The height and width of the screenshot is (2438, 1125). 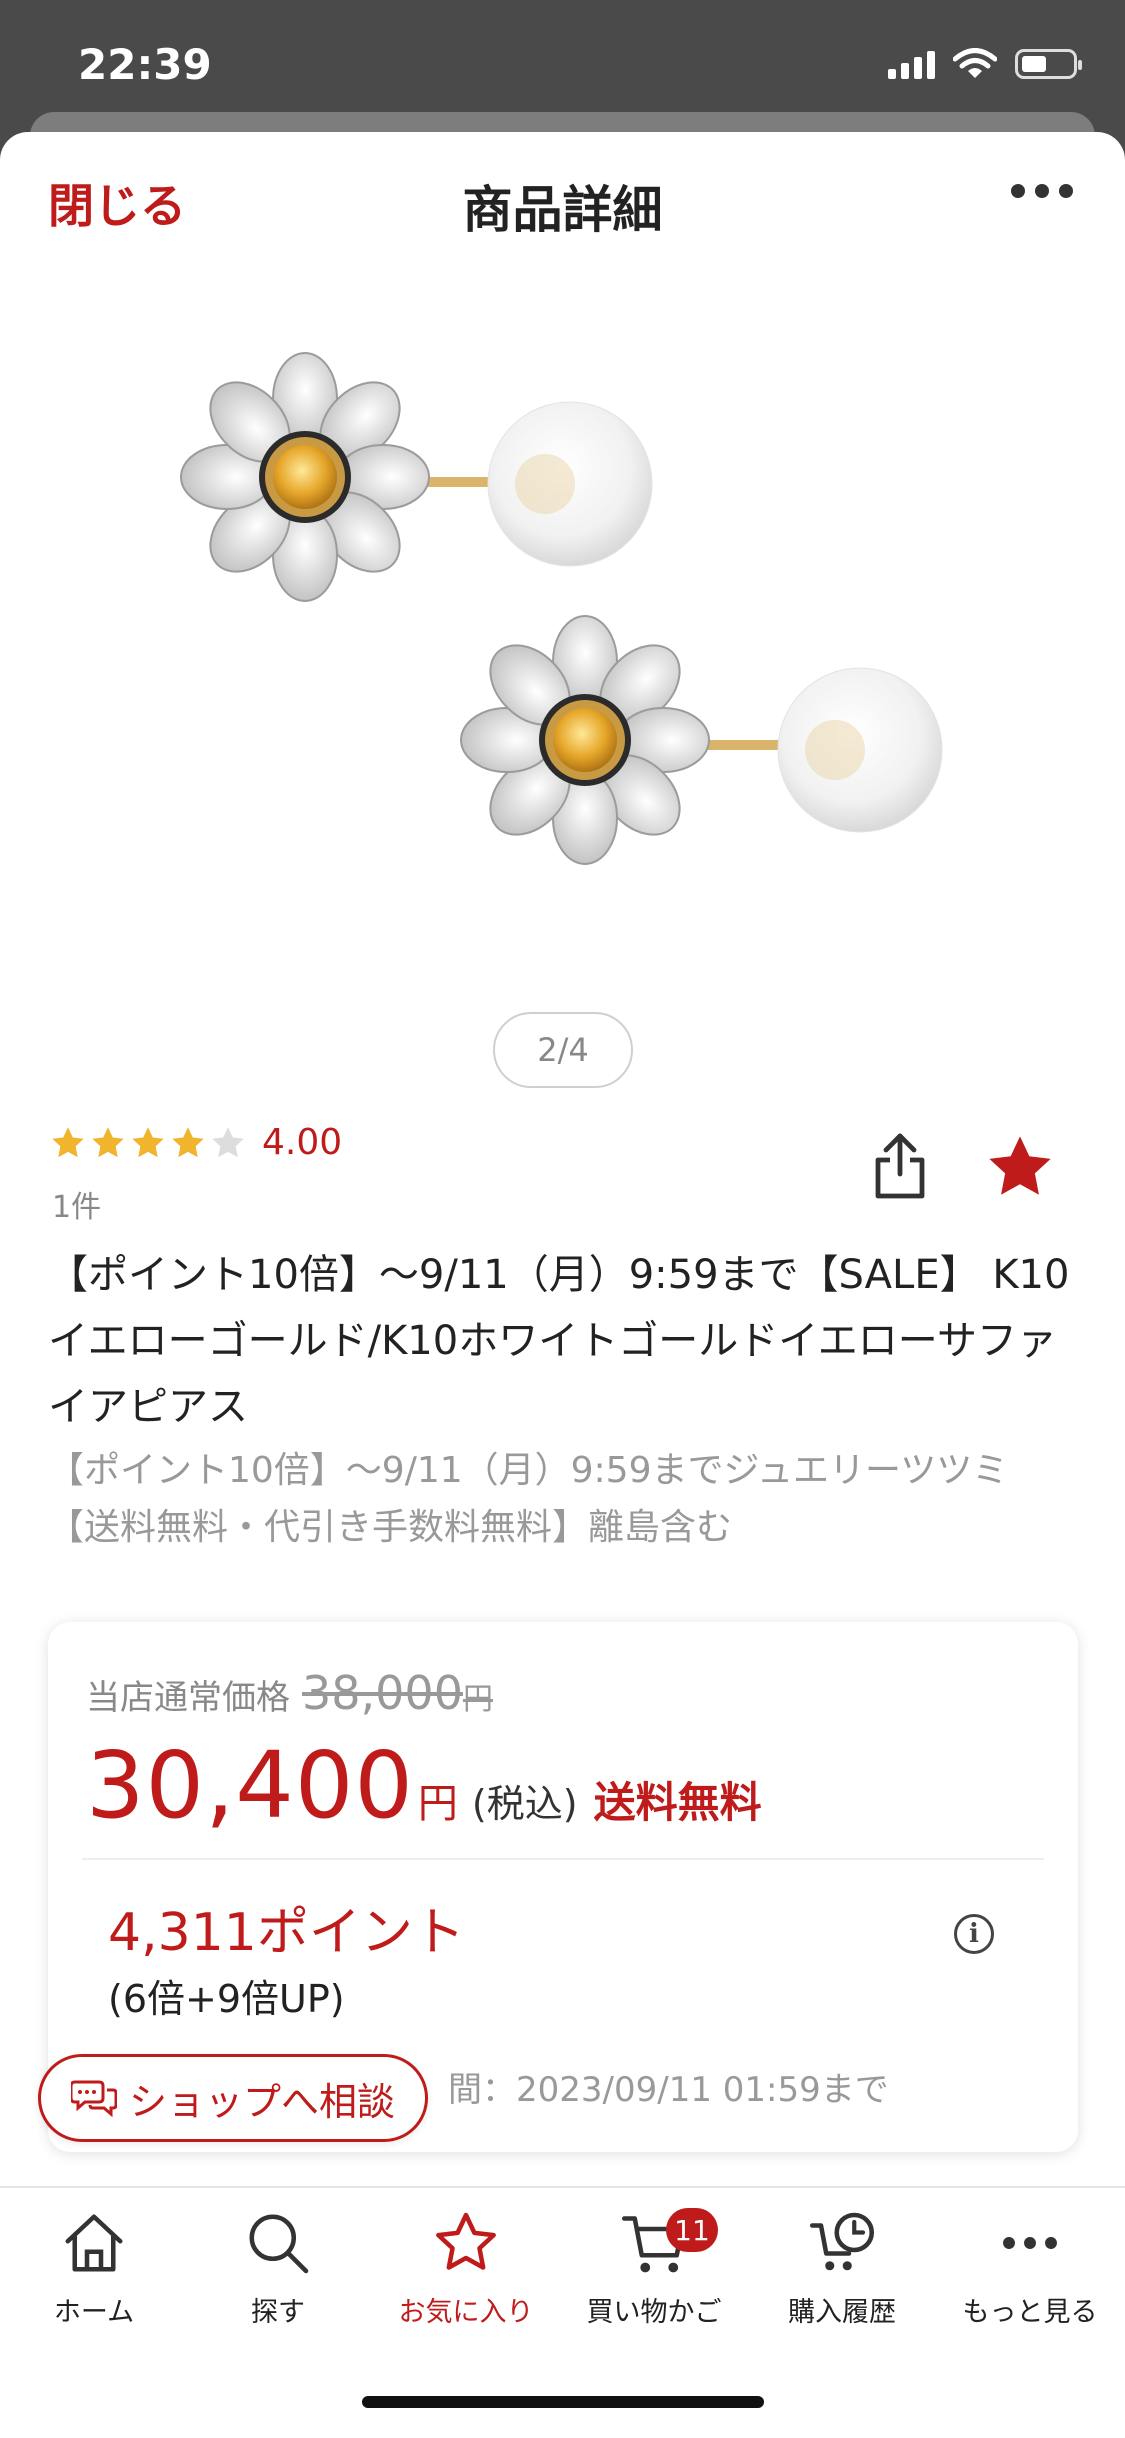 I want to click on home-indicator, so click(x=563, y=2402).